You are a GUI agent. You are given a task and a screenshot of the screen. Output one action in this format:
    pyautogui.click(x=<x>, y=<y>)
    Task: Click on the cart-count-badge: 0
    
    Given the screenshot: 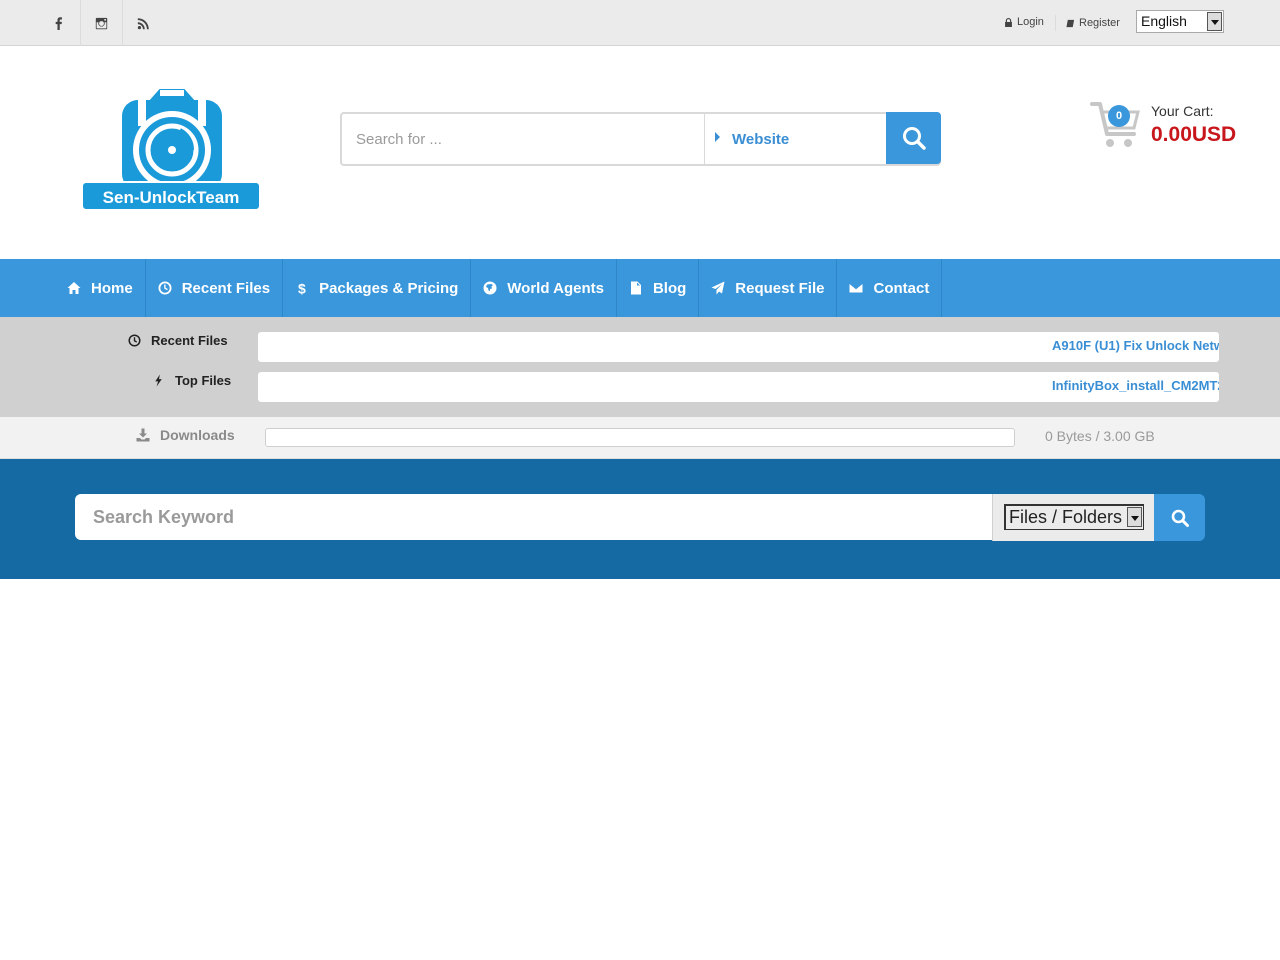 What is the action you would take?
    pyautogui.click(x=1119, y=116)
    